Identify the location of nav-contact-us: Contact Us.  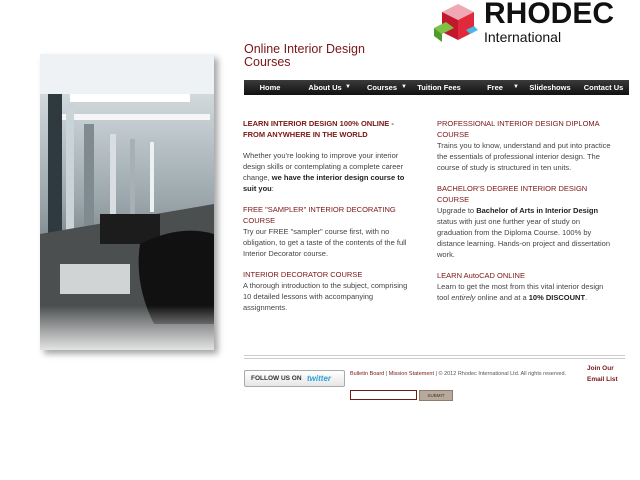
(603, 87).